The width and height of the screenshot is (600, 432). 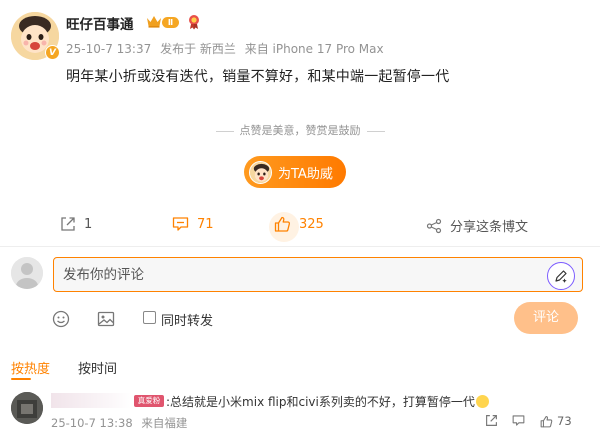 I want to click on image-icon, so click(x=106, y=319).